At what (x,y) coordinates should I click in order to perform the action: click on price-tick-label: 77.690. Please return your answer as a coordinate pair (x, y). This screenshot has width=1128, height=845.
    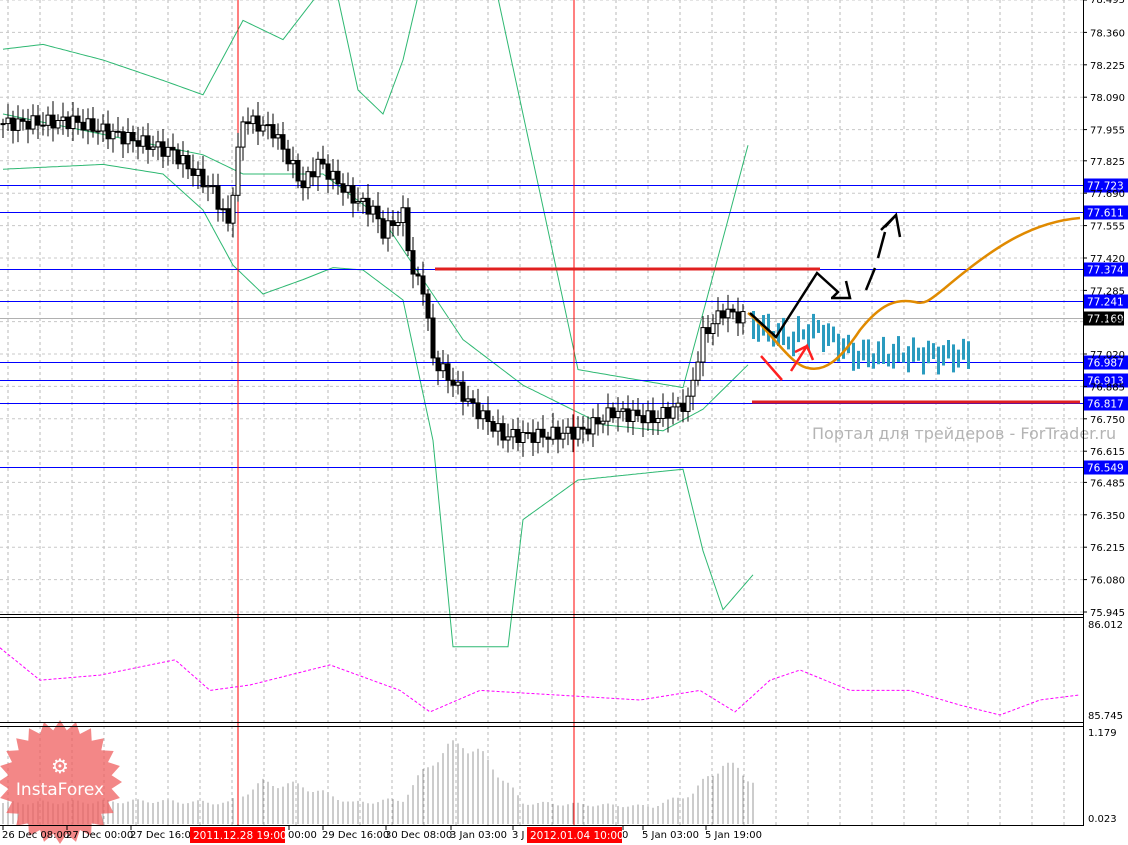
    Looking at the image, I should click on (1107, 194).